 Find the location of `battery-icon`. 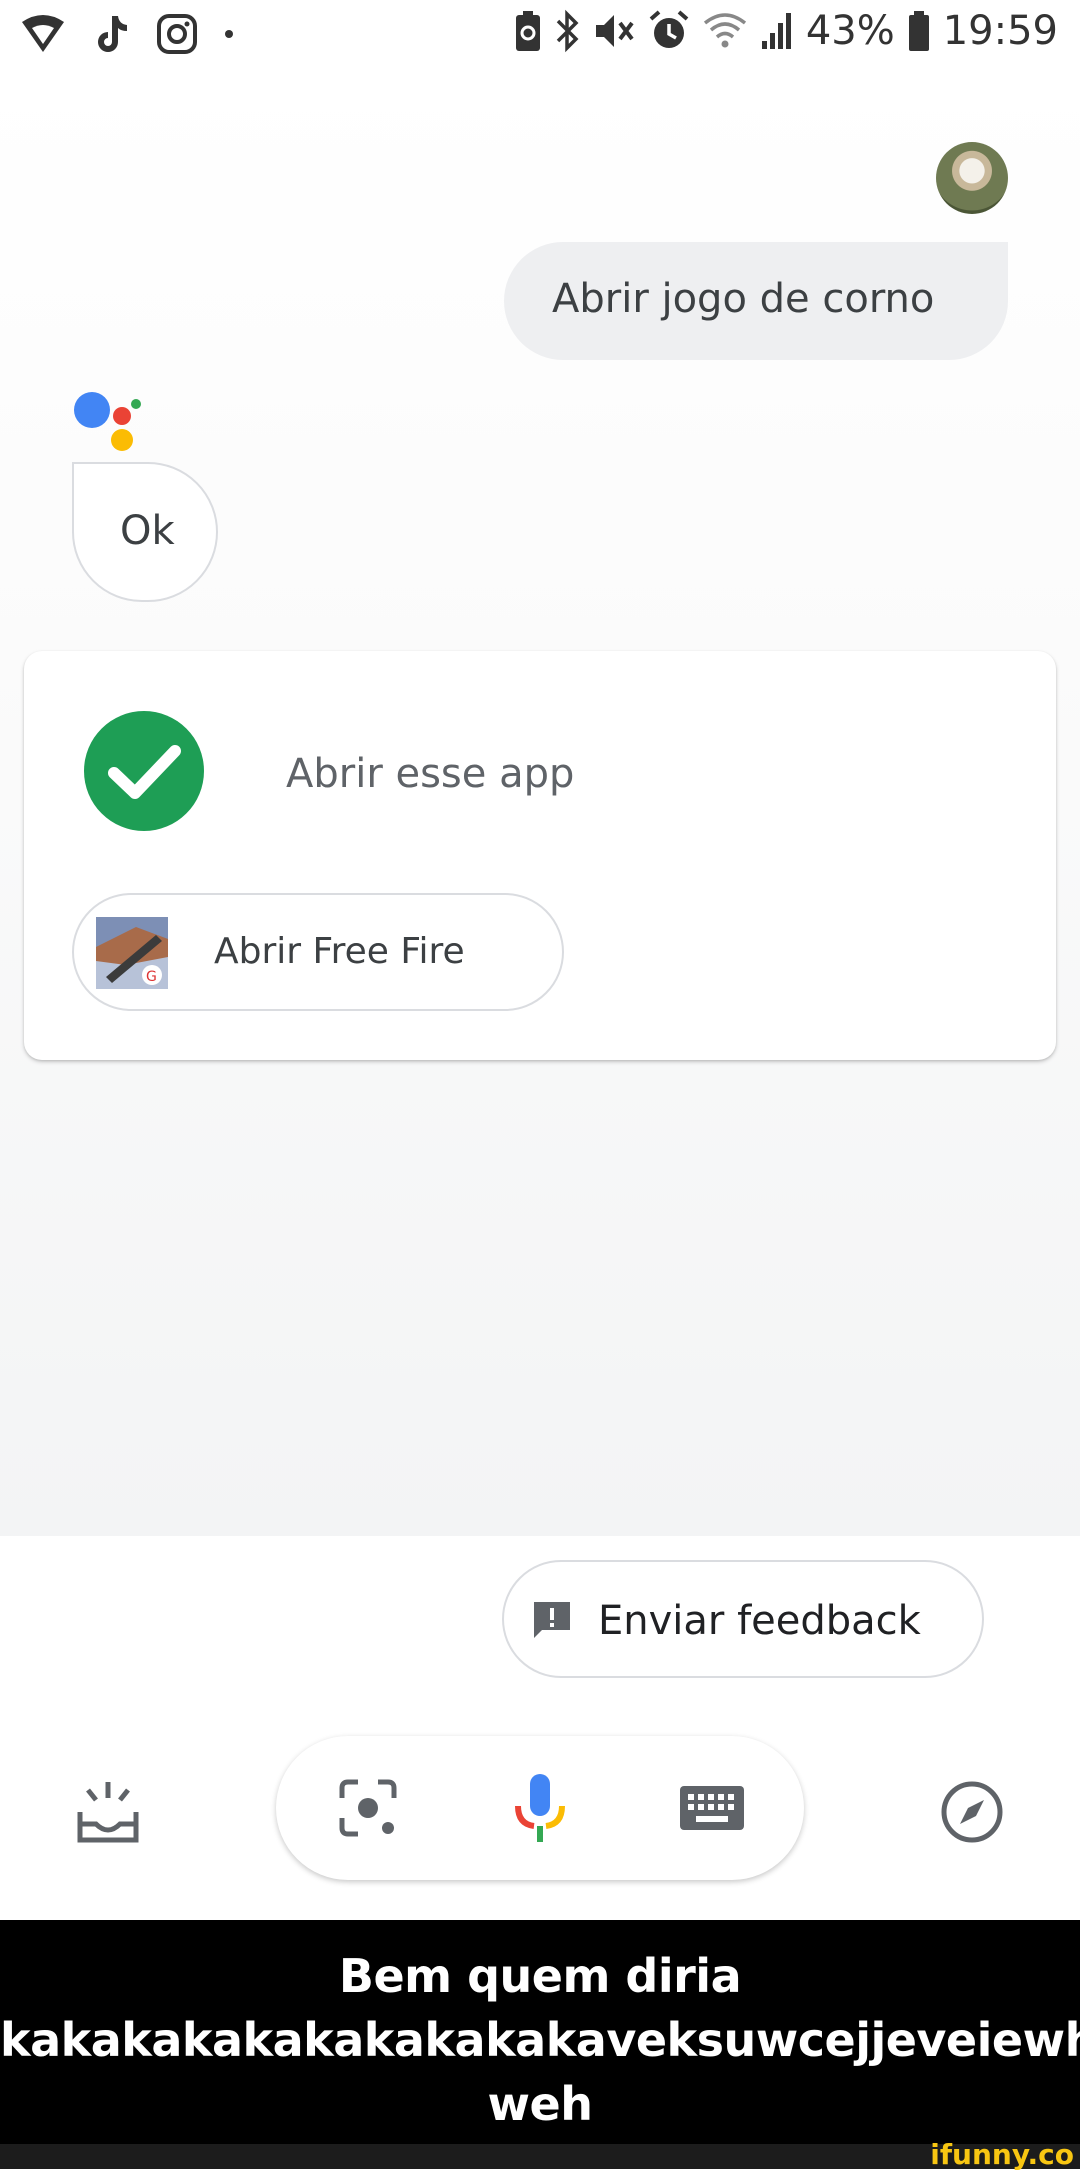

battery-icon is located at coordinates (918, 31).